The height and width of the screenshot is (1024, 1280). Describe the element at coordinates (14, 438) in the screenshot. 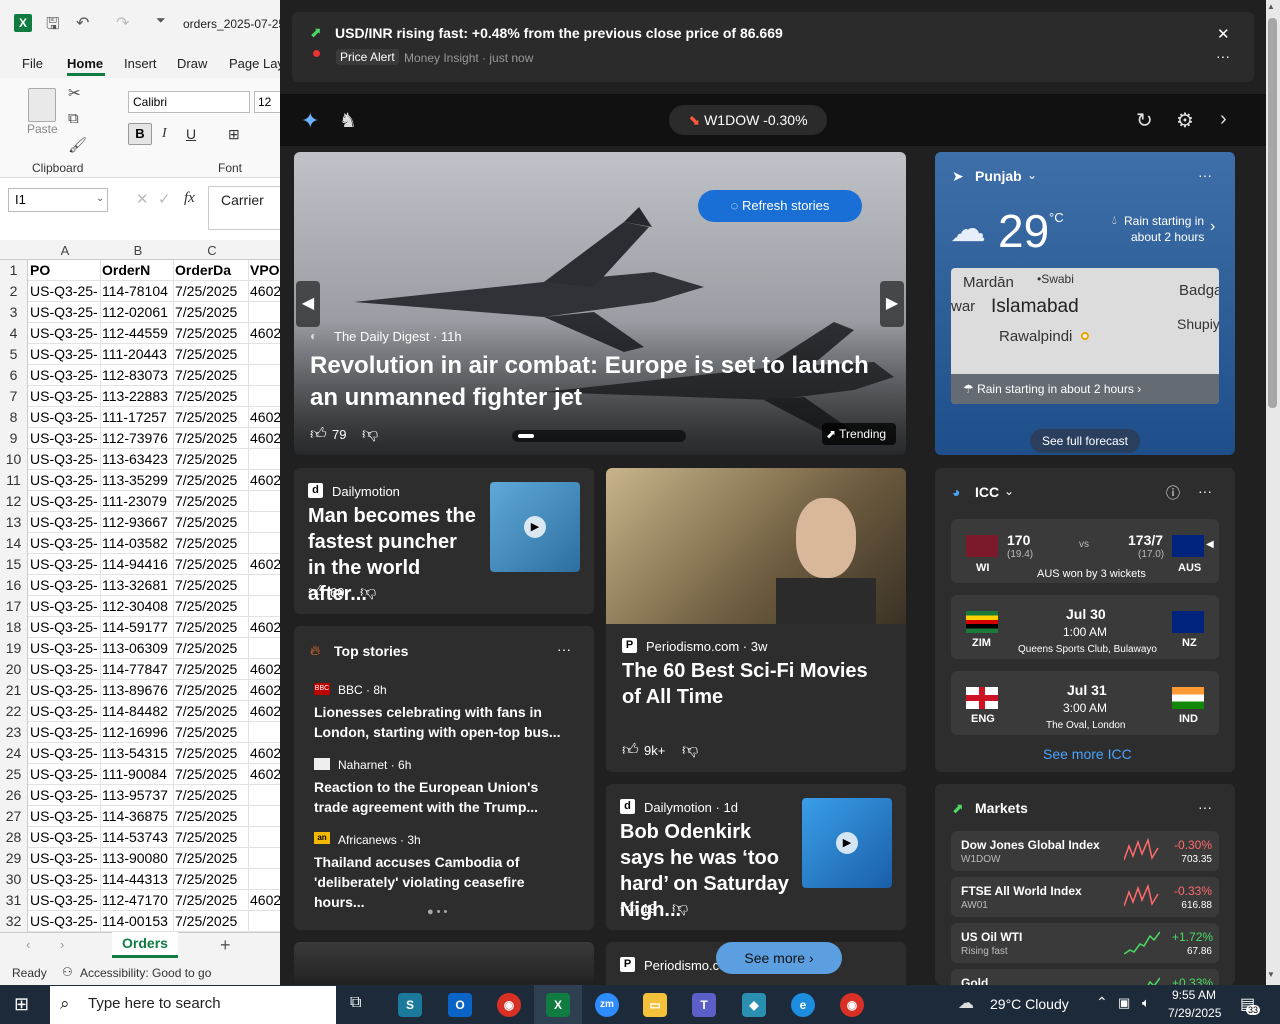

I see `row-number: 9` at that location.